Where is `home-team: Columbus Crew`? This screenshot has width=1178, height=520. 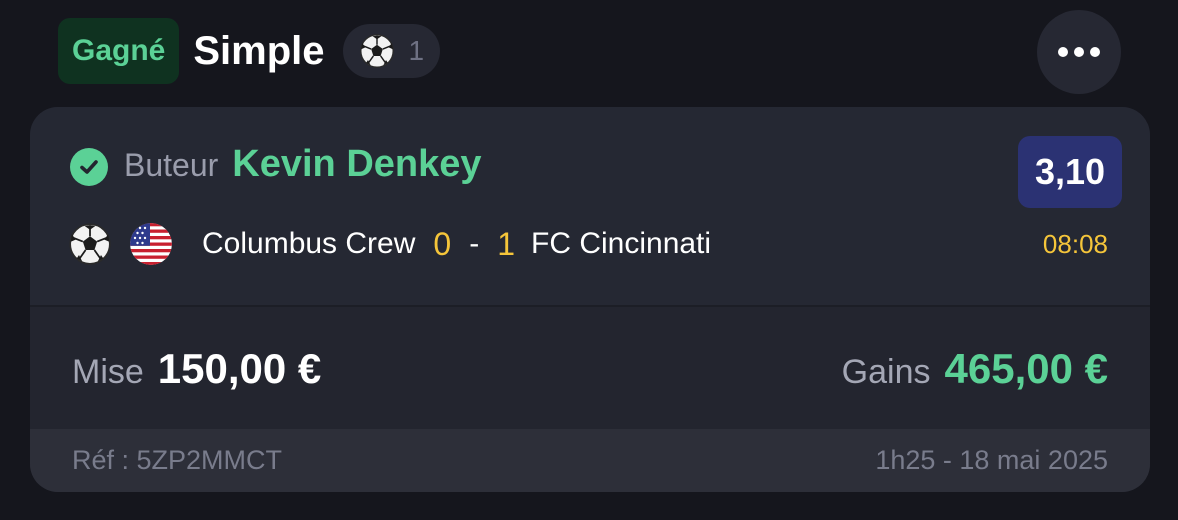
home-team: Columbus Crew is located at coordinates (309, 243).